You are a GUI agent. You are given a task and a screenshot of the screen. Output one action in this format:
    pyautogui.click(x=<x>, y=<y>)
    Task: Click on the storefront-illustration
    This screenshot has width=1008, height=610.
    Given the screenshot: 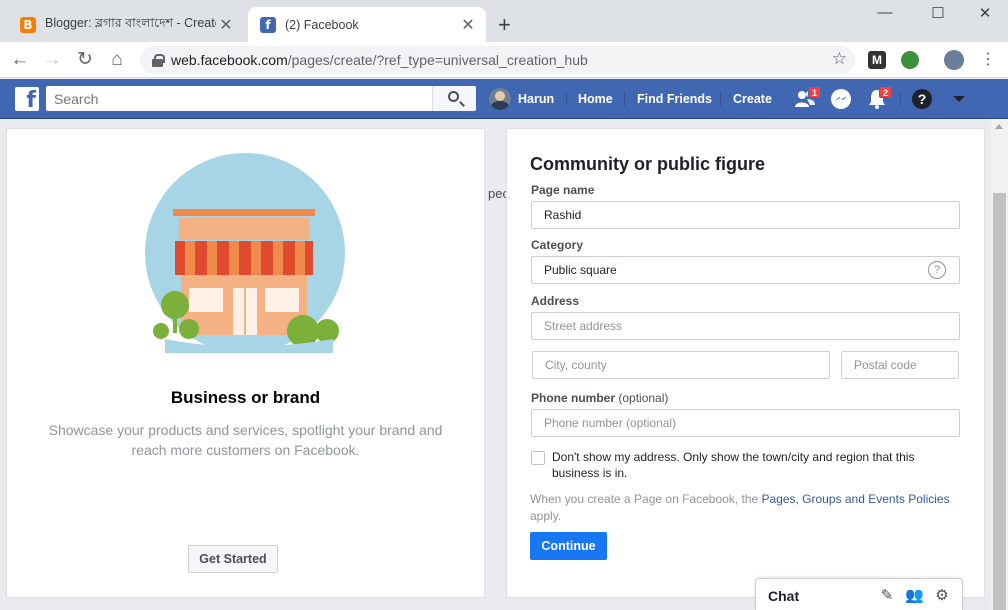 What is the action you would take?
    pyautogui.click(x=245, y=253)
    